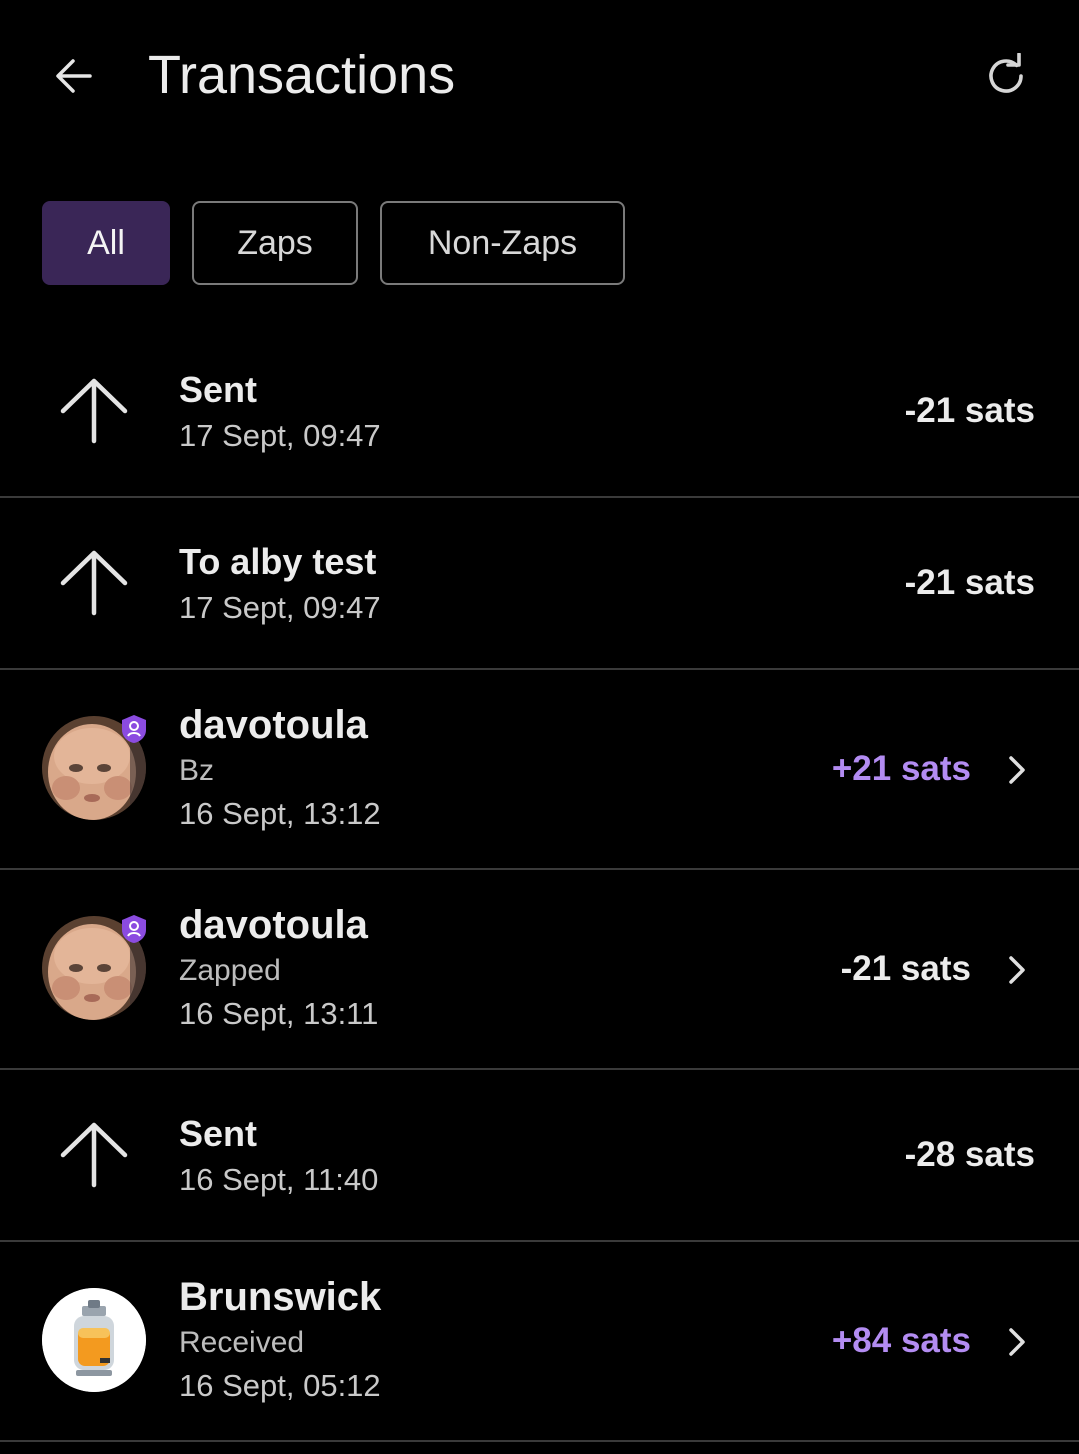 The width and height of the screenshot is (1079, 1454). I want to click on transaction-row: Sent 16 Sept, 11:40 -28 sats, so click(539, 1156).